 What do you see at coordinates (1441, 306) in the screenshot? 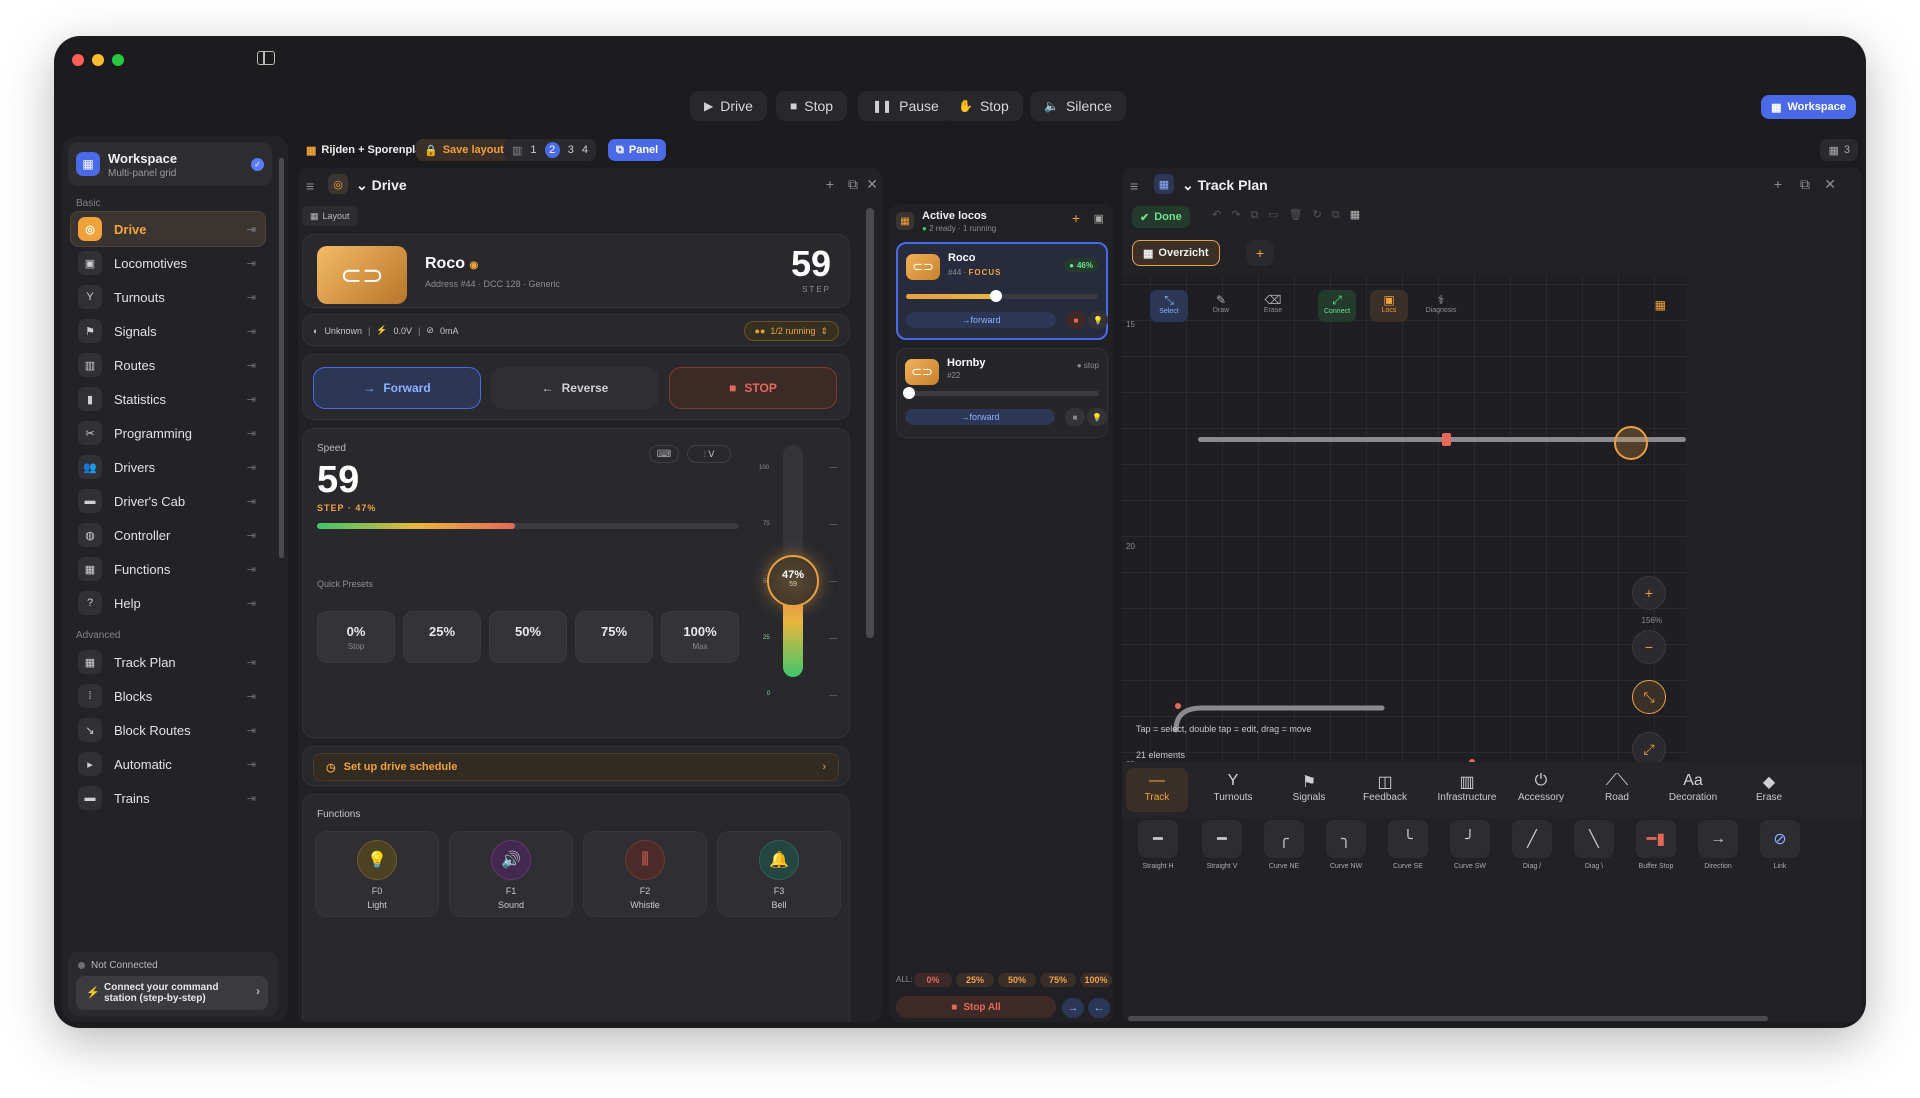
I see `tool-diagnosis: ⚕ Diagnosis` at bounding box center [1441, 306].